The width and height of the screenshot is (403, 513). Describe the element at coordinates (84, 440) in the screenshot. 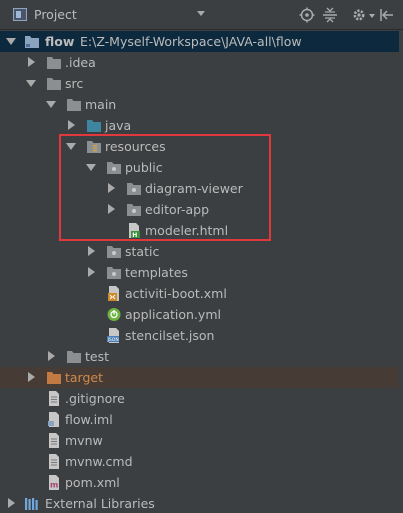

I see `tree-item-label: mvnw` at that location.